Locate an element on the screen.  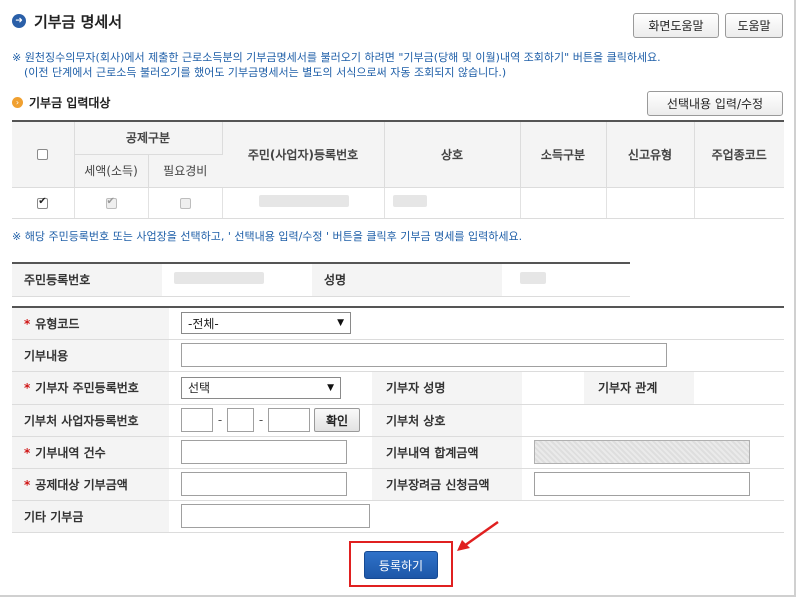
donor-reg-value: 선택 is located at coordinates (199, 388).